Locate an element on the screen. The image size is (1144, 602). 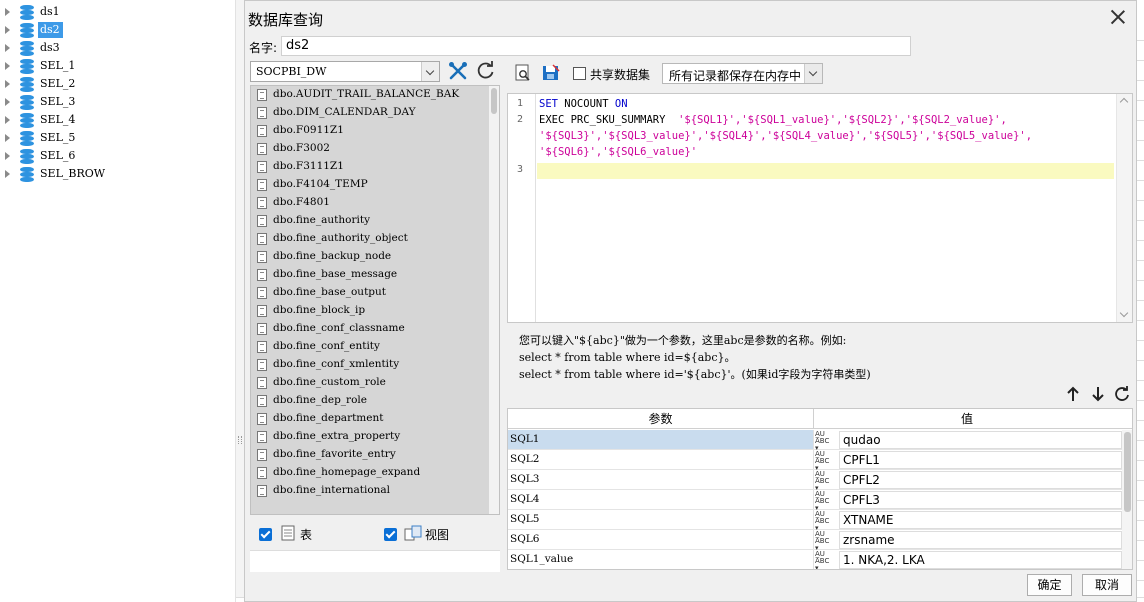
refresh-button is located at coordinates (486, 71).